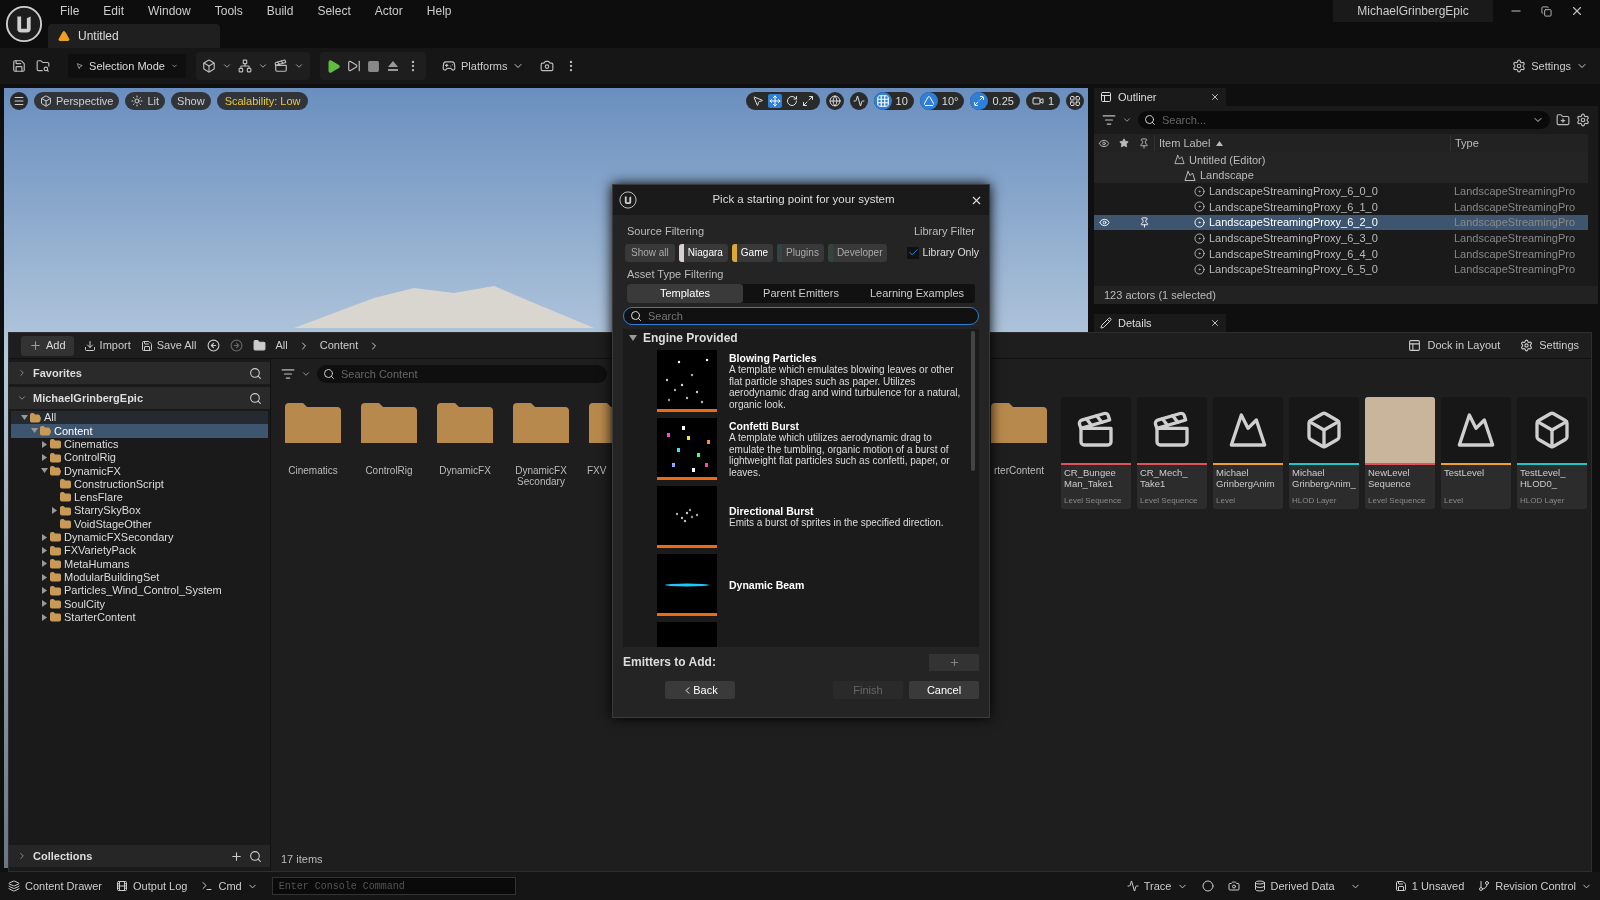 This screenshot has width=1600, height=900. What do you see at coordinates (114, 11) in the screenshot?
I see `menu-item: Edit` at bounding box center [114, 11].